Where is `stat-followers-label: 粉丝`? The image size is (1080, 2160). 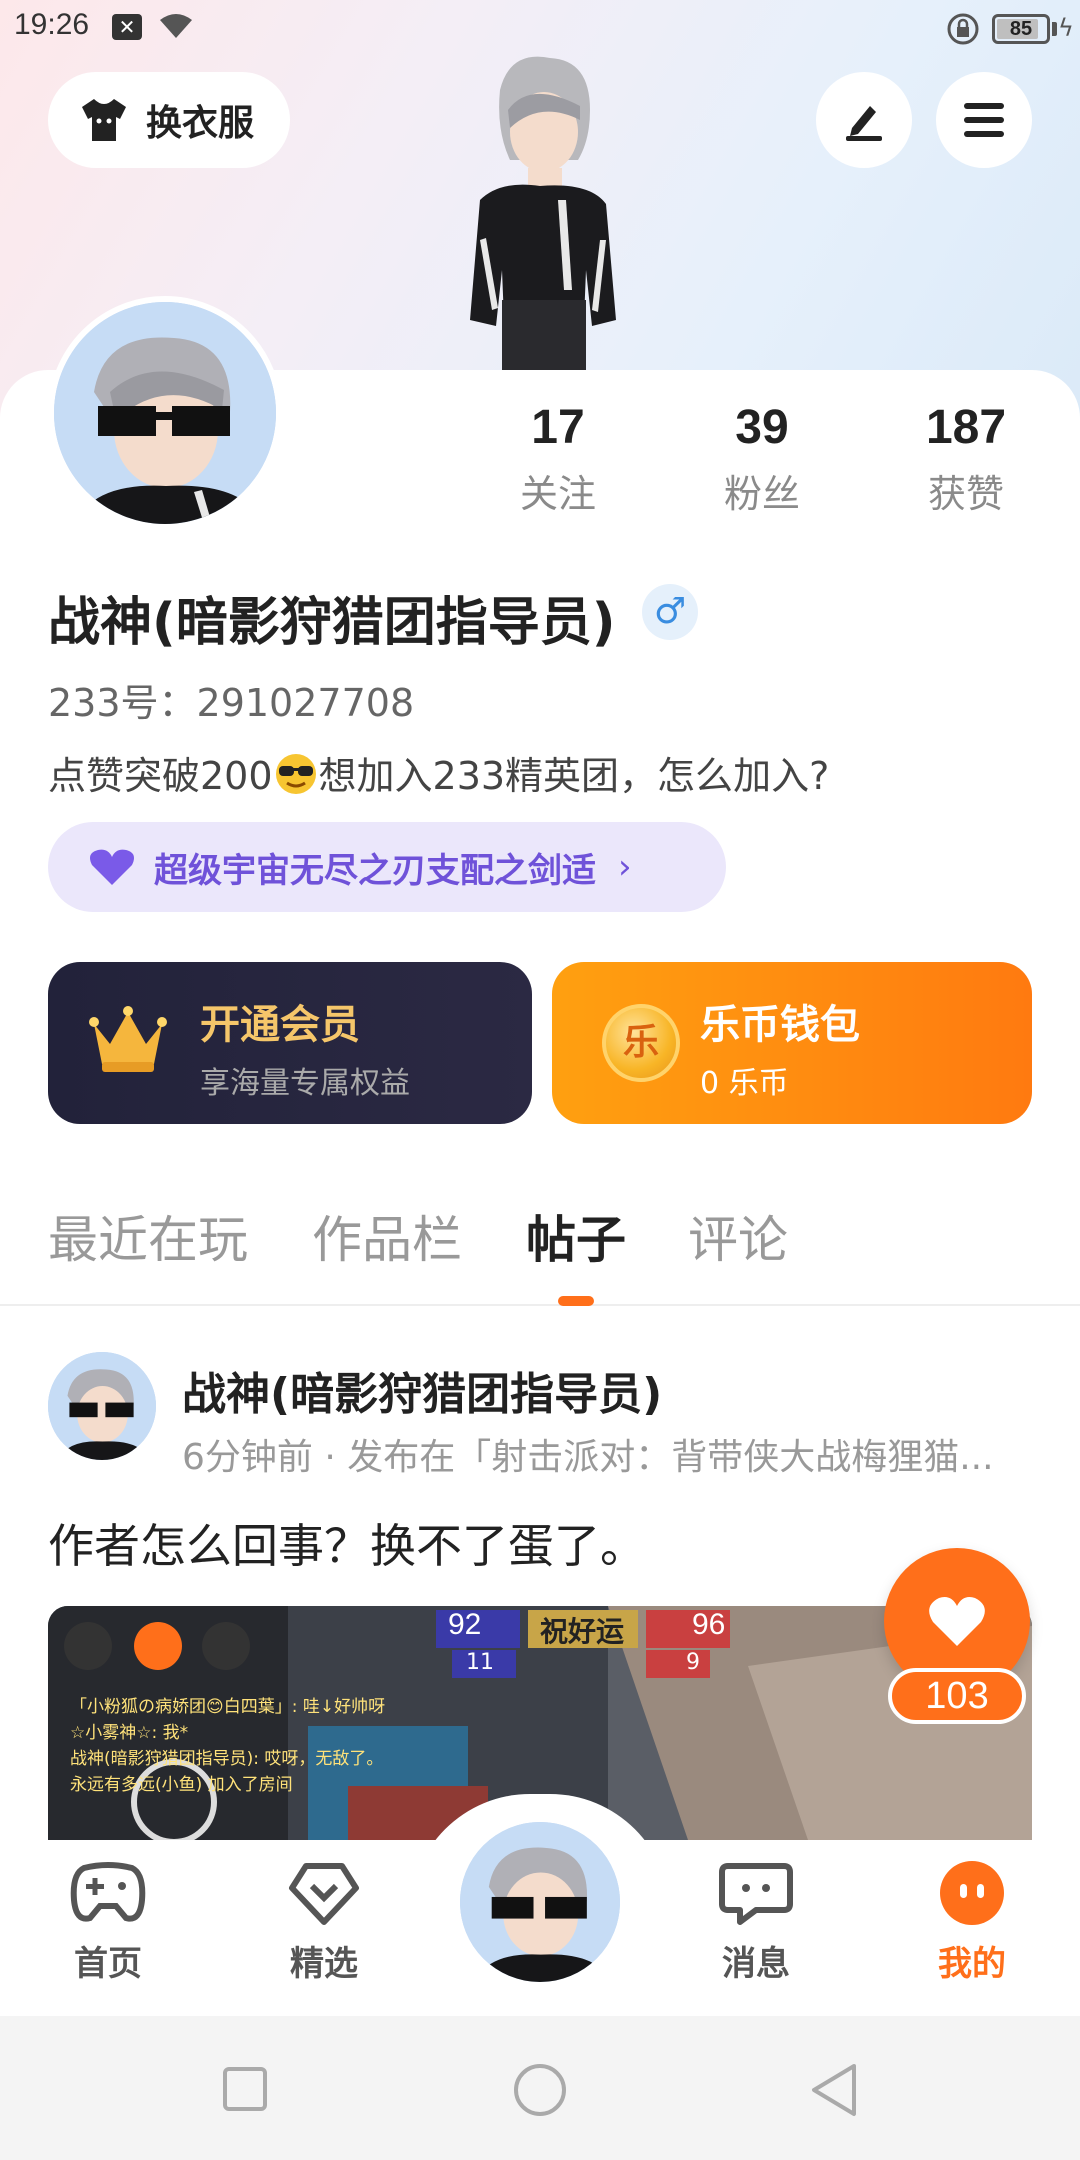
stat-followers-label: 粉丝 is located at coordinates (761, 494).